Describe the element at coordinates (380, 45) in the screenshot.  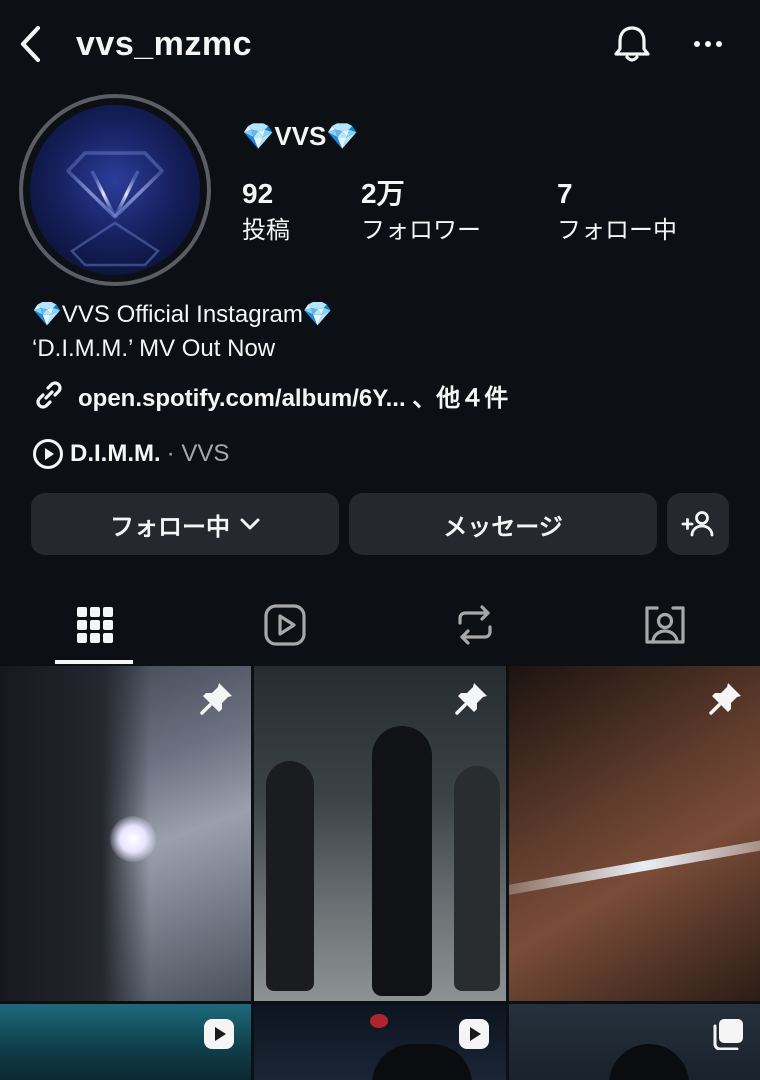
I see `profile-header: vvs_mzmc` at that location.